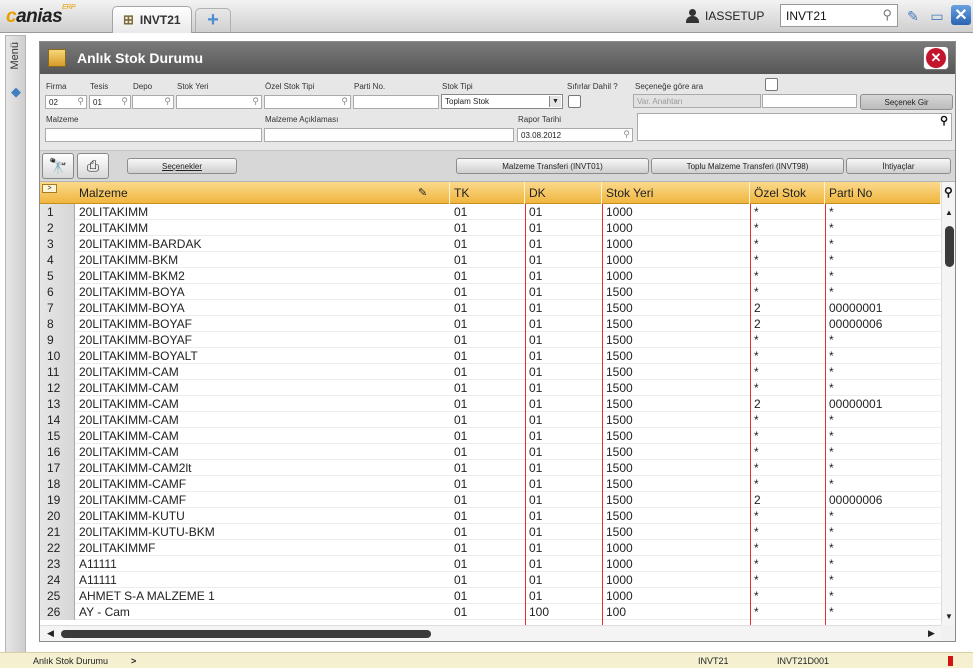  What do you see at coordinates (490, 276) in the screenshot?
I see `table-row: 5 20LITAKIMM-BKM2 01 01 1000 * *` at bounding box center [490, 276].